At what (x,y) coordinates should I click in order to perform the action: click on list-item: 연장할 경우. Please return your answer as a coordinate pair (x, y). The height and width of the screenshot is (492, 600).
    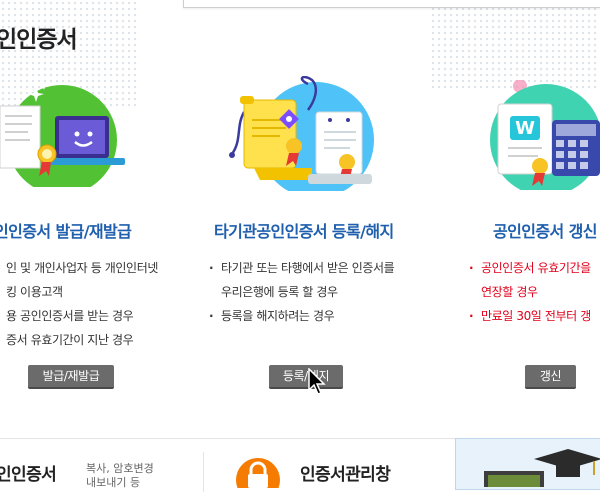
    Looking at the image, I should click on (509, 292).